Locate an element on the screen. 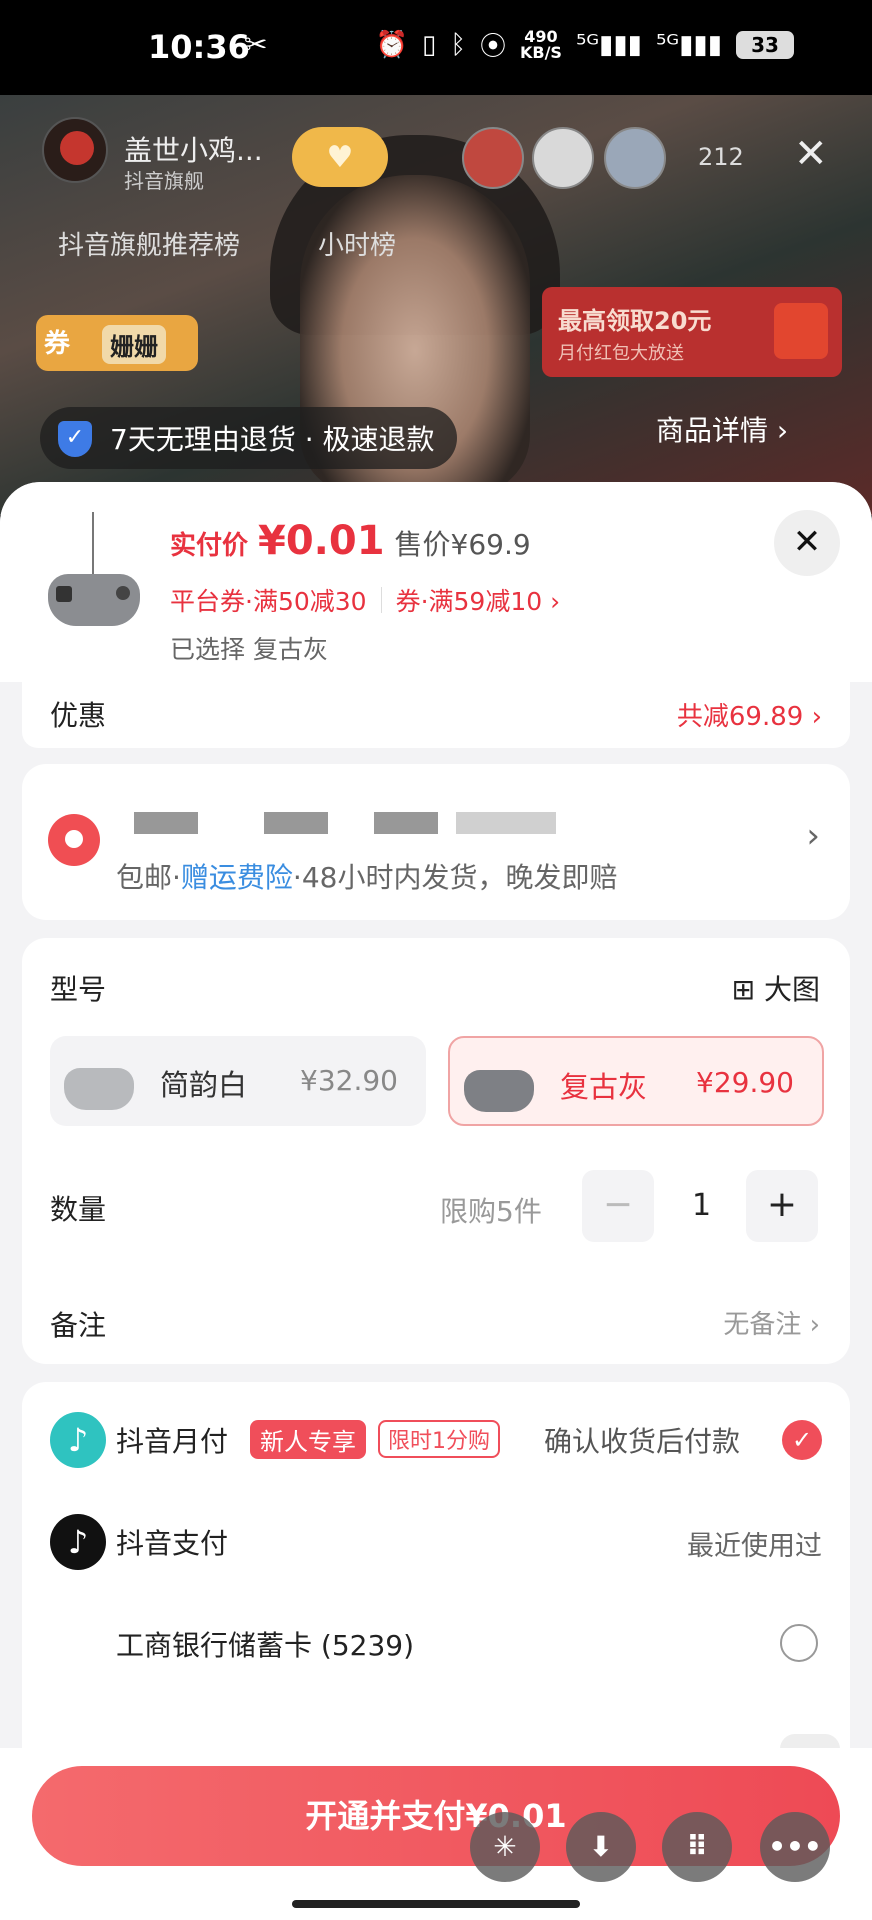  product-thumbnail is located at coordinates (92, 582).